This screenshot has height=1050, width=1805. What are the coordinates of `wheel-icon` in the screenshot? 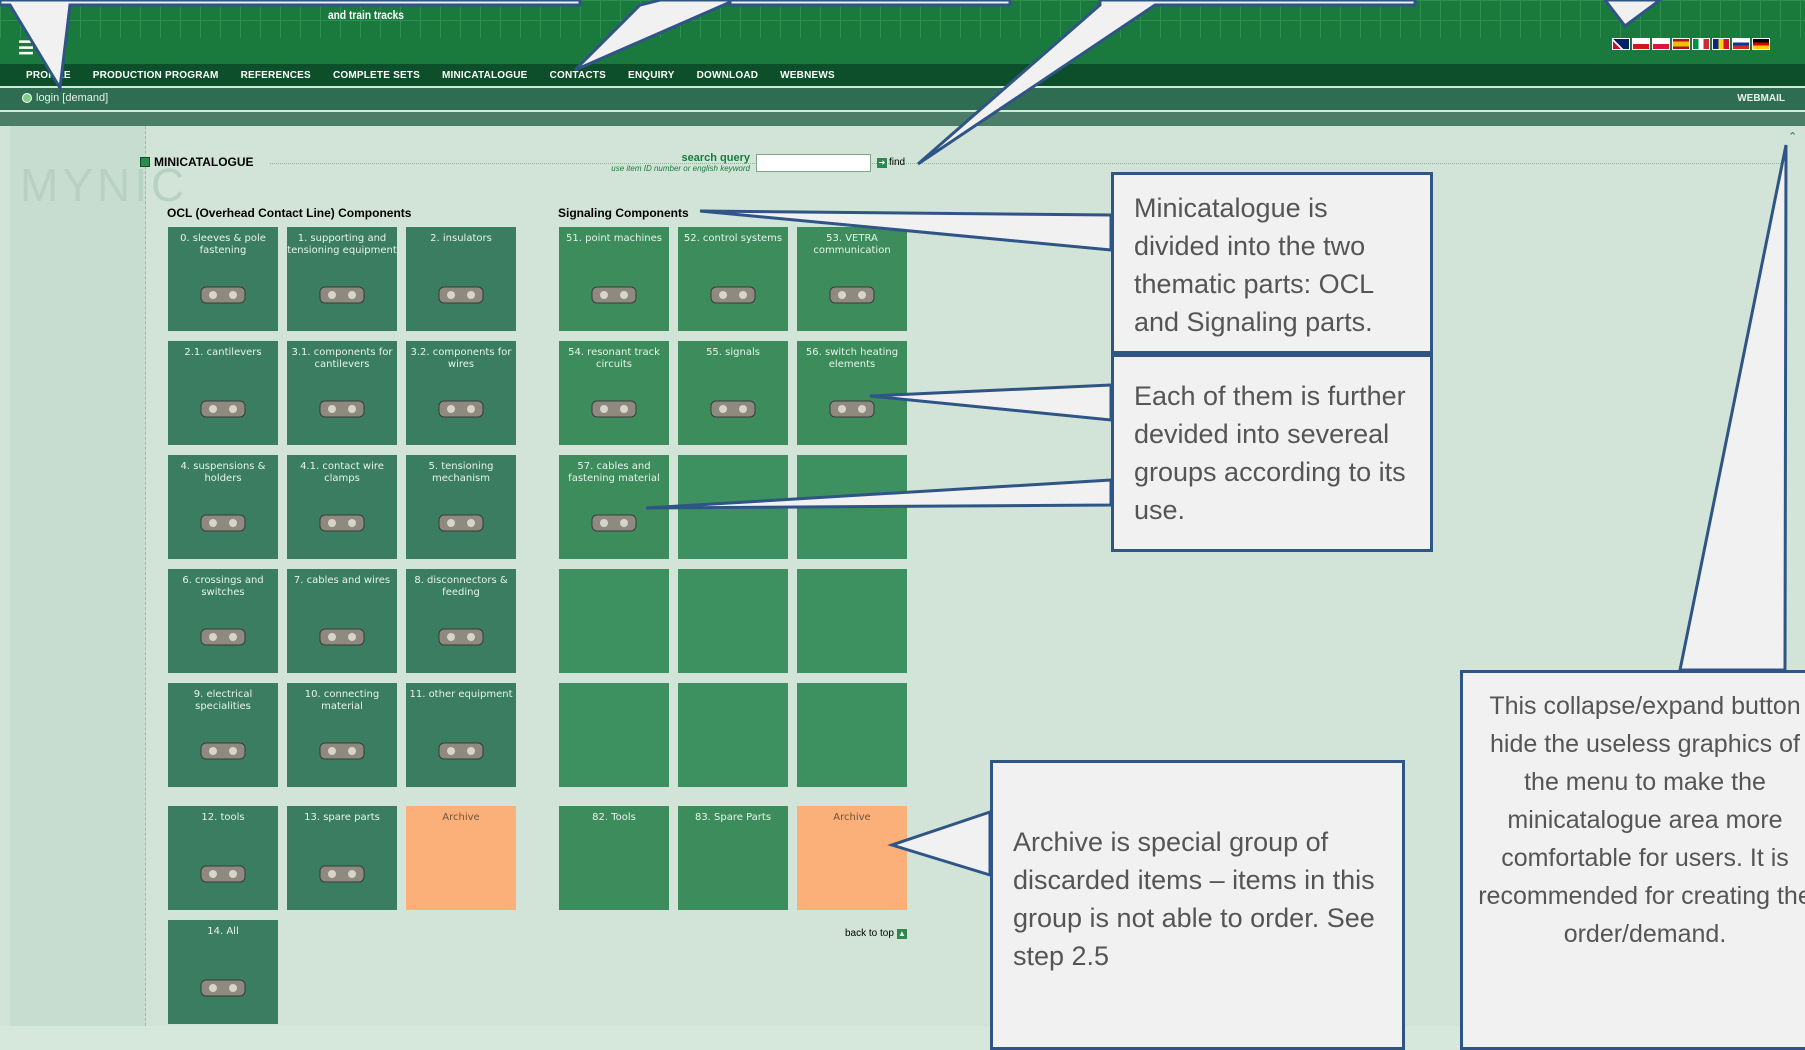 It's located at (461, 523).